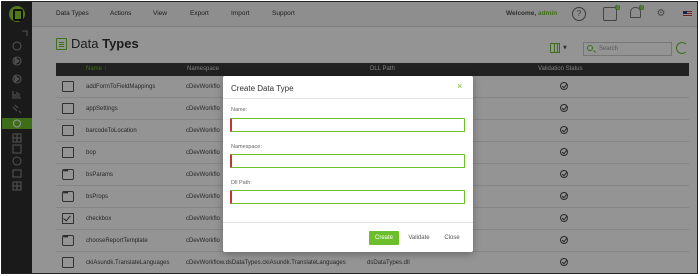 This screenshot has height=276, width=700. I want to click on dialog-title: Create Data Type, so click(262, 88).